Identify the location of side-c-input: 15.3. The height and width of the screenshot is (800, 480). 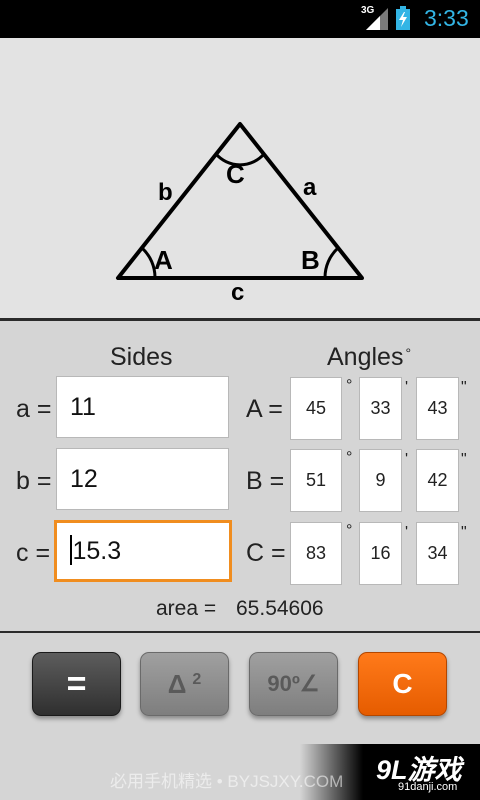
(143, 551).